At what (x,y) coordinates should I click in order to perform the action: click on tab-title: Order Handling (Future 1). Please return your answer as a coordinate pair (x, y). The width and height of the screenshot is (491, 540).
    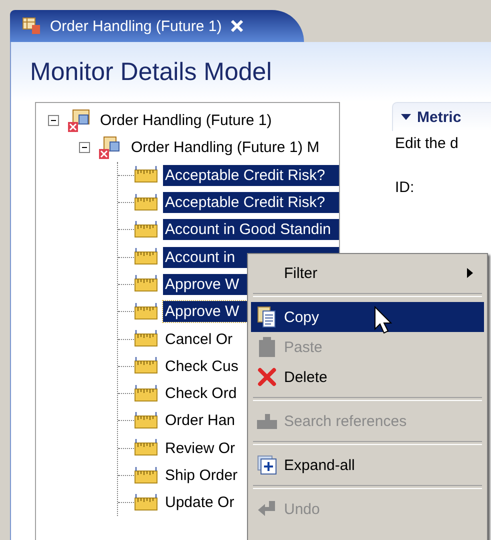
    Looking at the image, I should click on (136, 26).